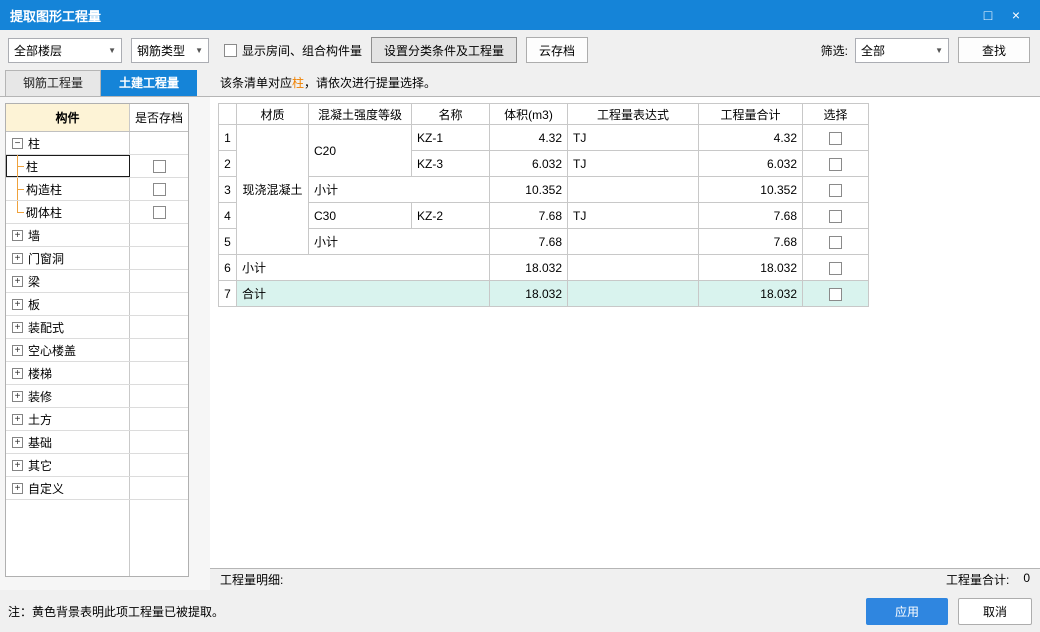 This screenshot has height=632, width=1040. What do you see at coordinates (528, 114) in the screenshot?
I see `volume-header: 体积(m3)` at bounding box center [528, 114].